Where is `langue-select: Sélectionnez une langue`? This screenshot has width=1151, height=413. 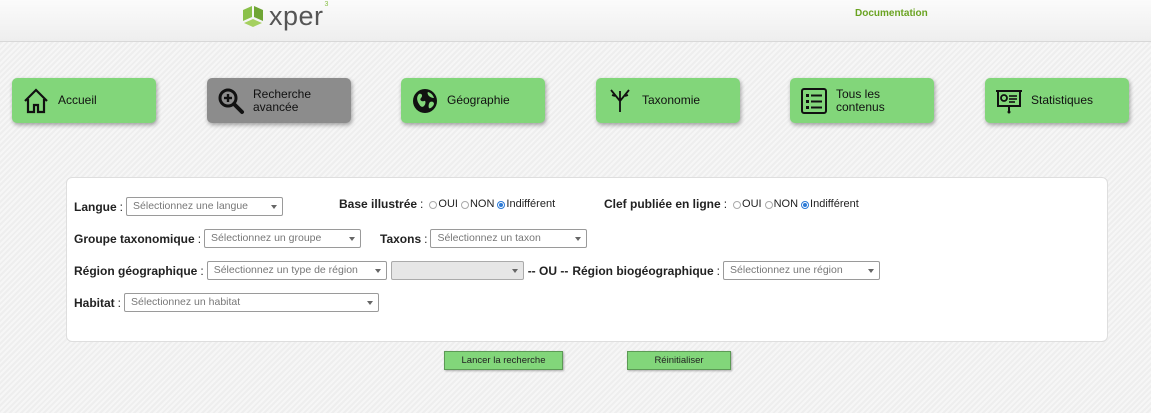
langue-select: Sélectionnez une langue is located at coordinates (205, 206).